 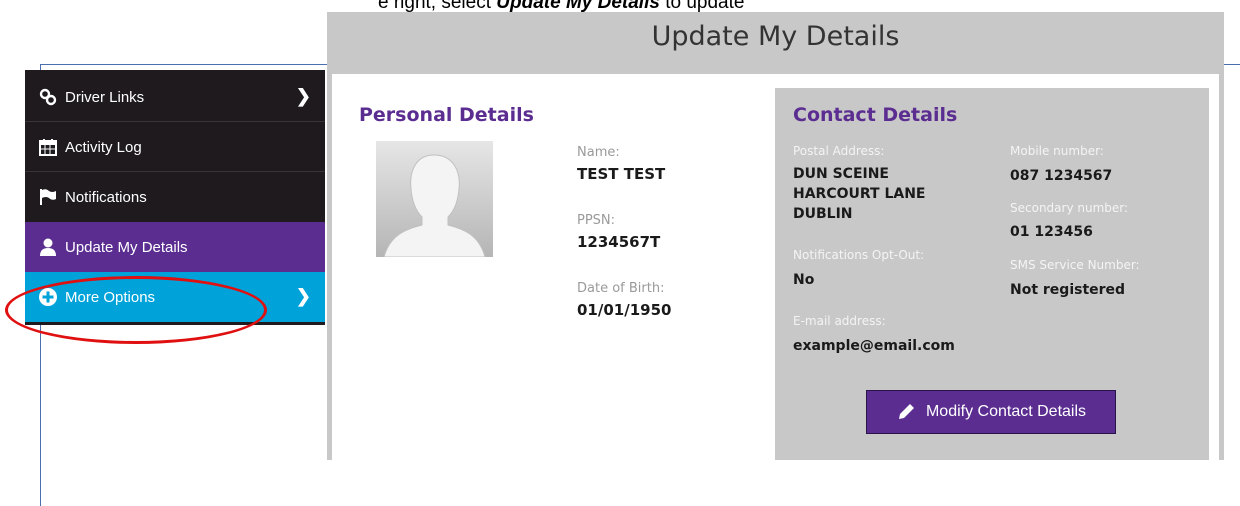 I want to click on sidebar-item-label: Update My Details, so click(x=126, y=247).